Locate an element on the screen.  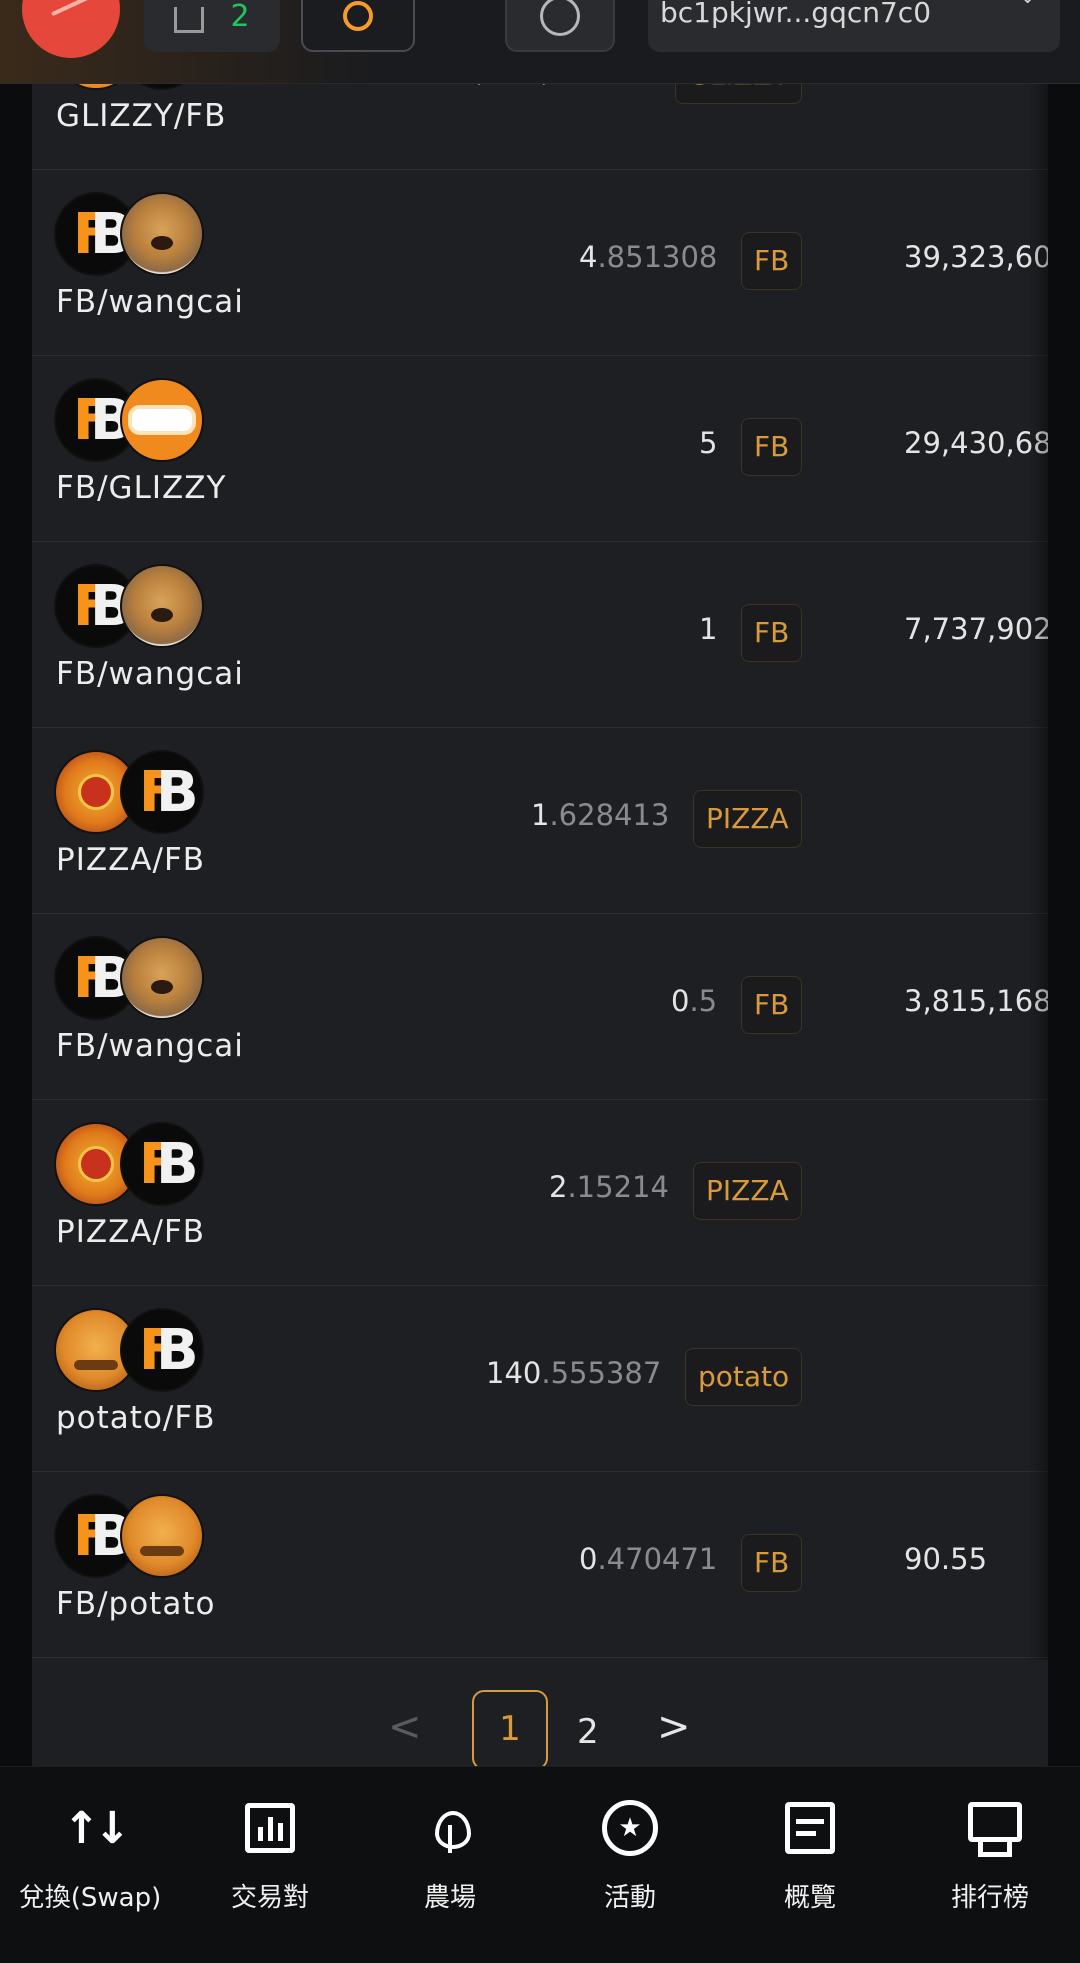
pool-count: 2 is located at coordinates (240, 17).